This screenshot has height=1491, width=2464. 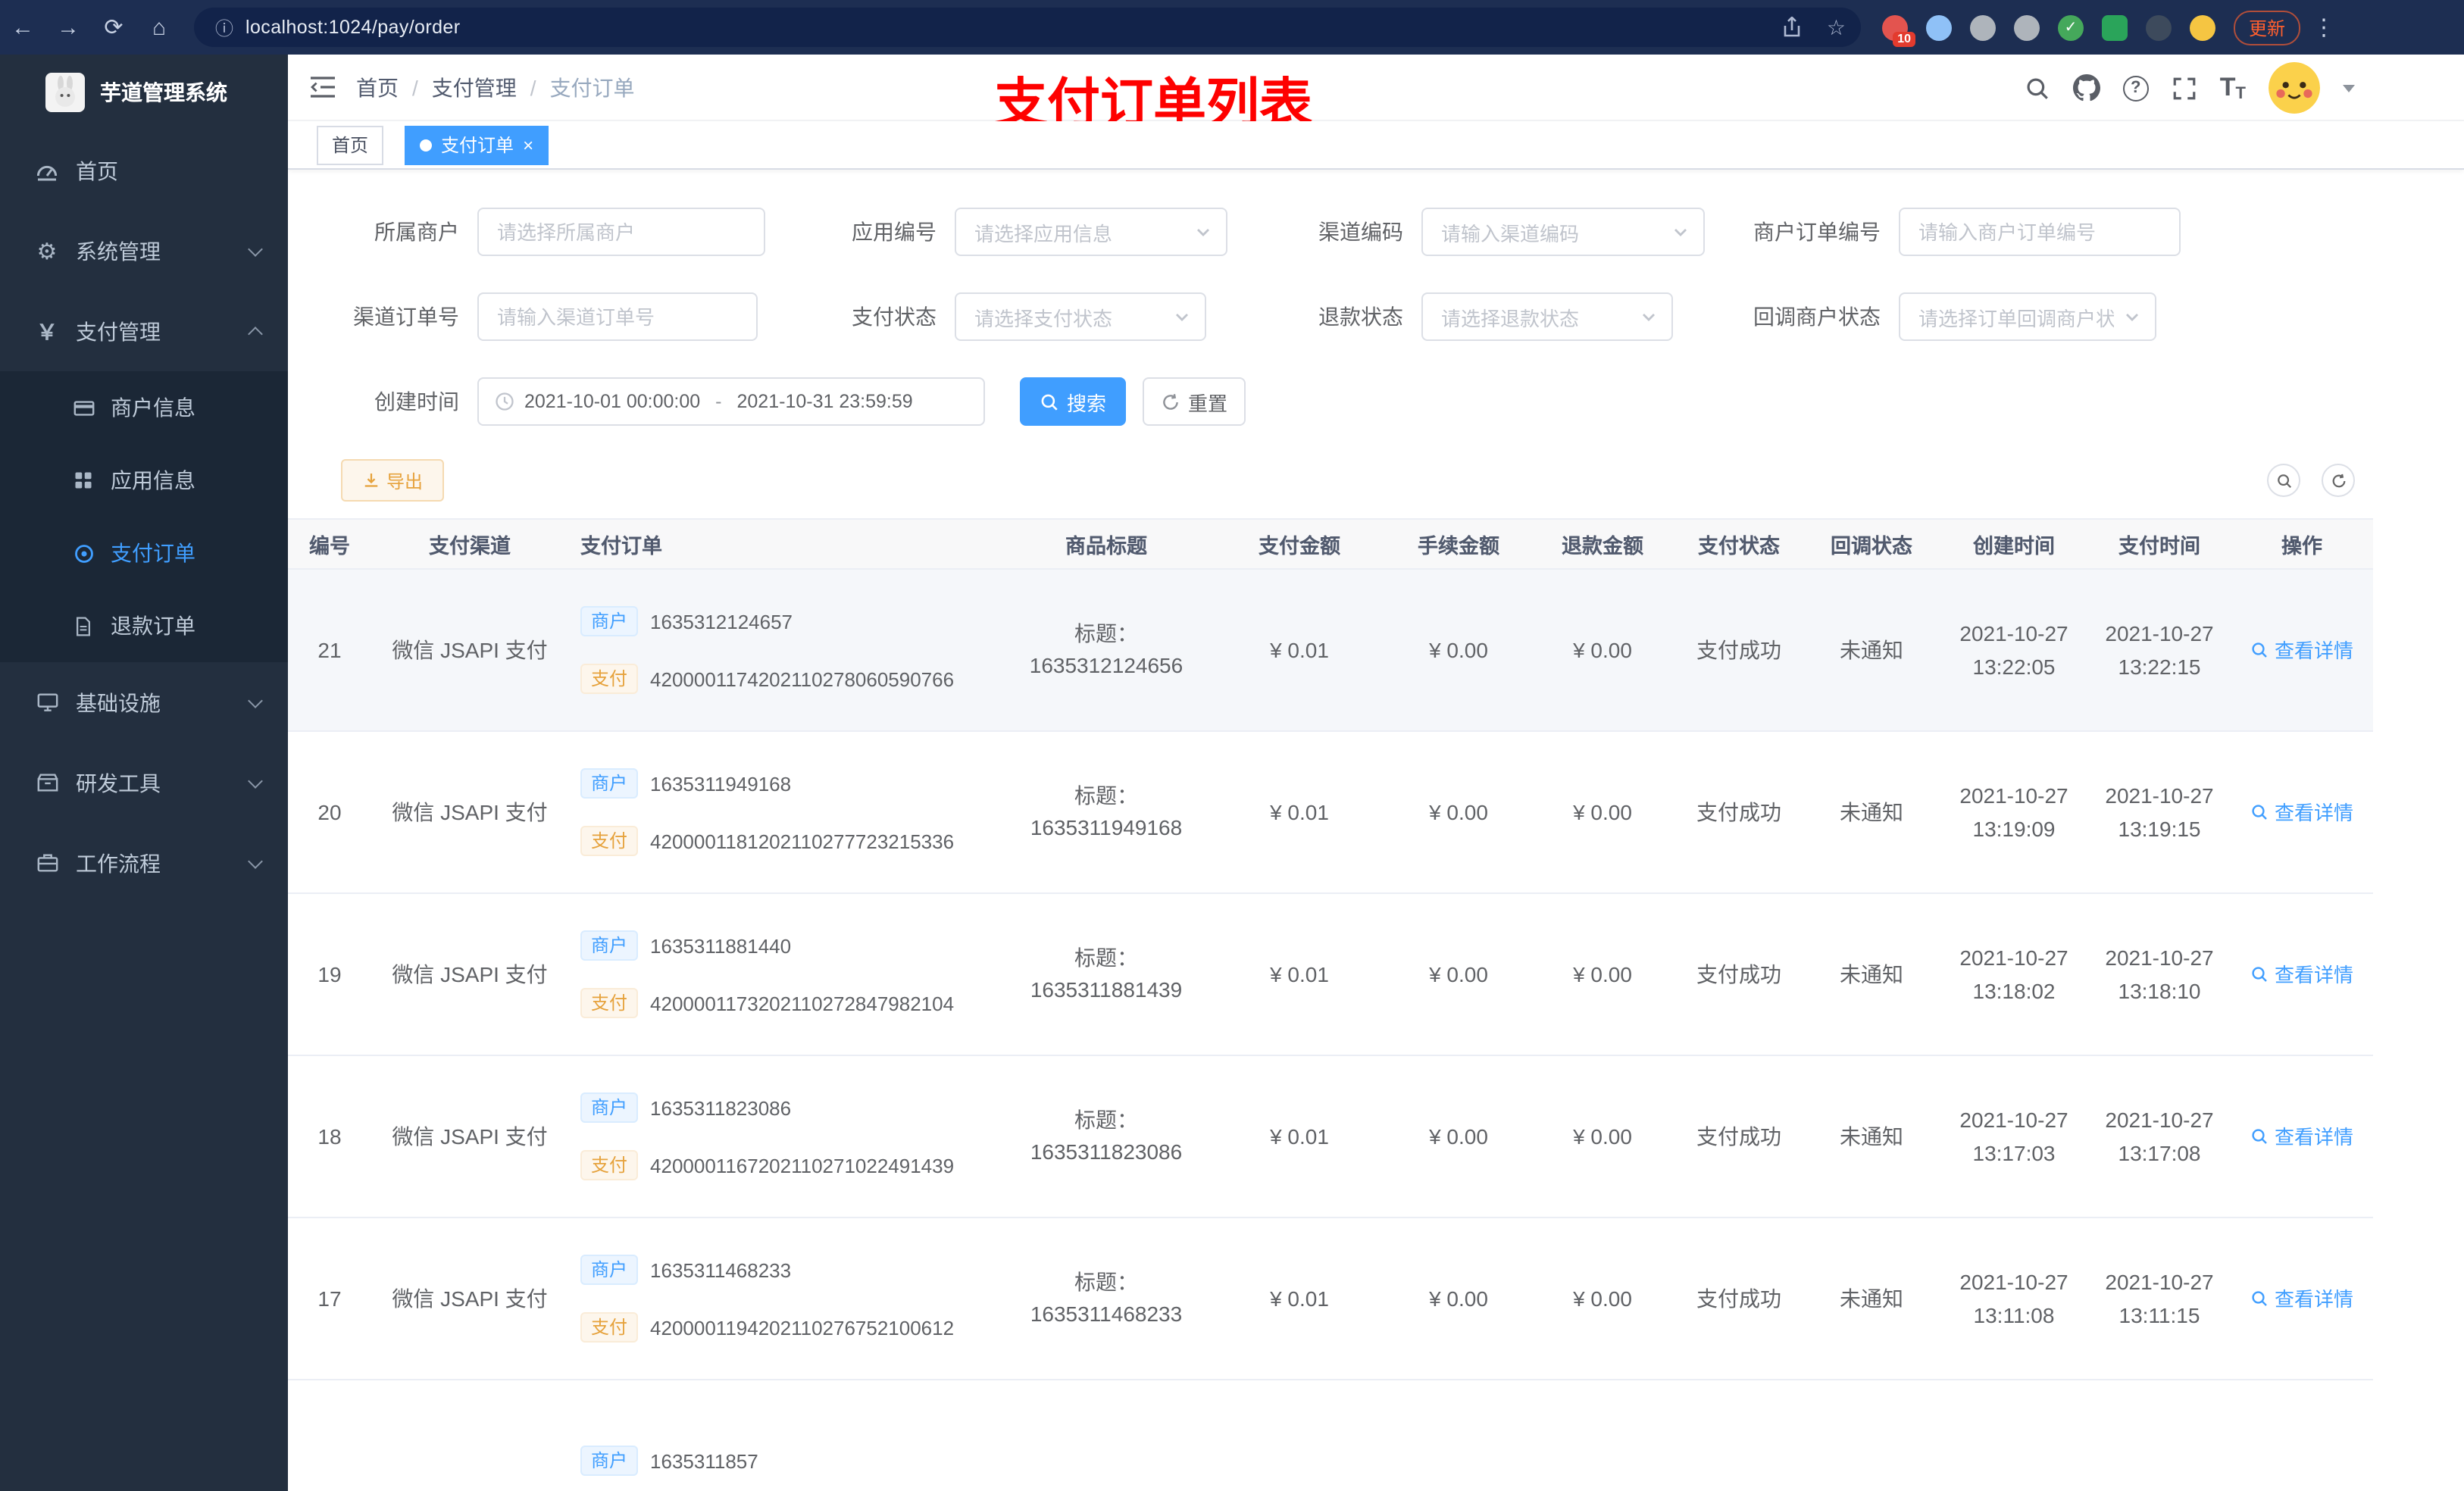 What do you see at coordinates (2037, 88) in the screenshot?
I see `search-icon` at bounding box center [2037, 88].